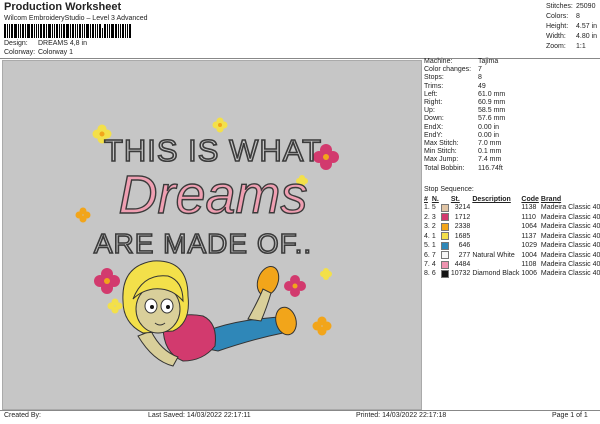 The width and height of the screenshot is (600, 424). What do you see at coordinates (83, 215) in the screenshot?
I see `flower-orange-left` at bounding box center [83, 215].